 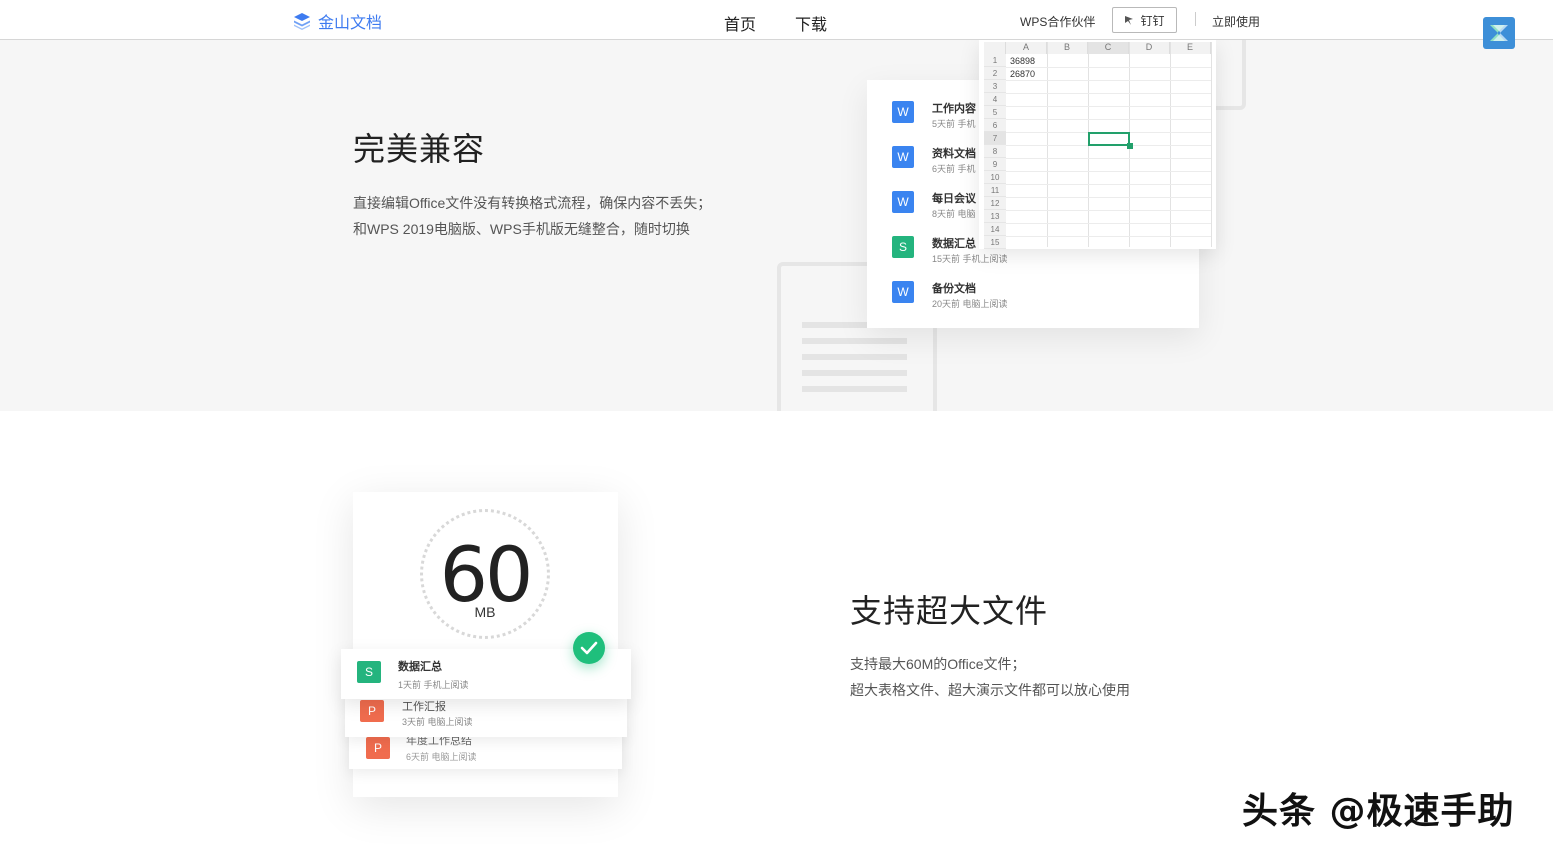 I want to click on row-header: 1, so click(x=995, y=60).